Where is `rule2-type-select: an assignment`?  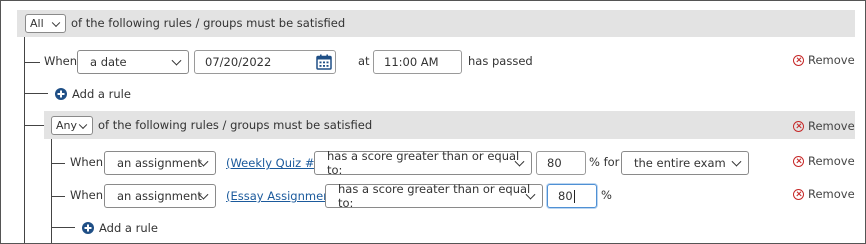
rule2-type-select: an assignment is located at coordinates (160, 163).